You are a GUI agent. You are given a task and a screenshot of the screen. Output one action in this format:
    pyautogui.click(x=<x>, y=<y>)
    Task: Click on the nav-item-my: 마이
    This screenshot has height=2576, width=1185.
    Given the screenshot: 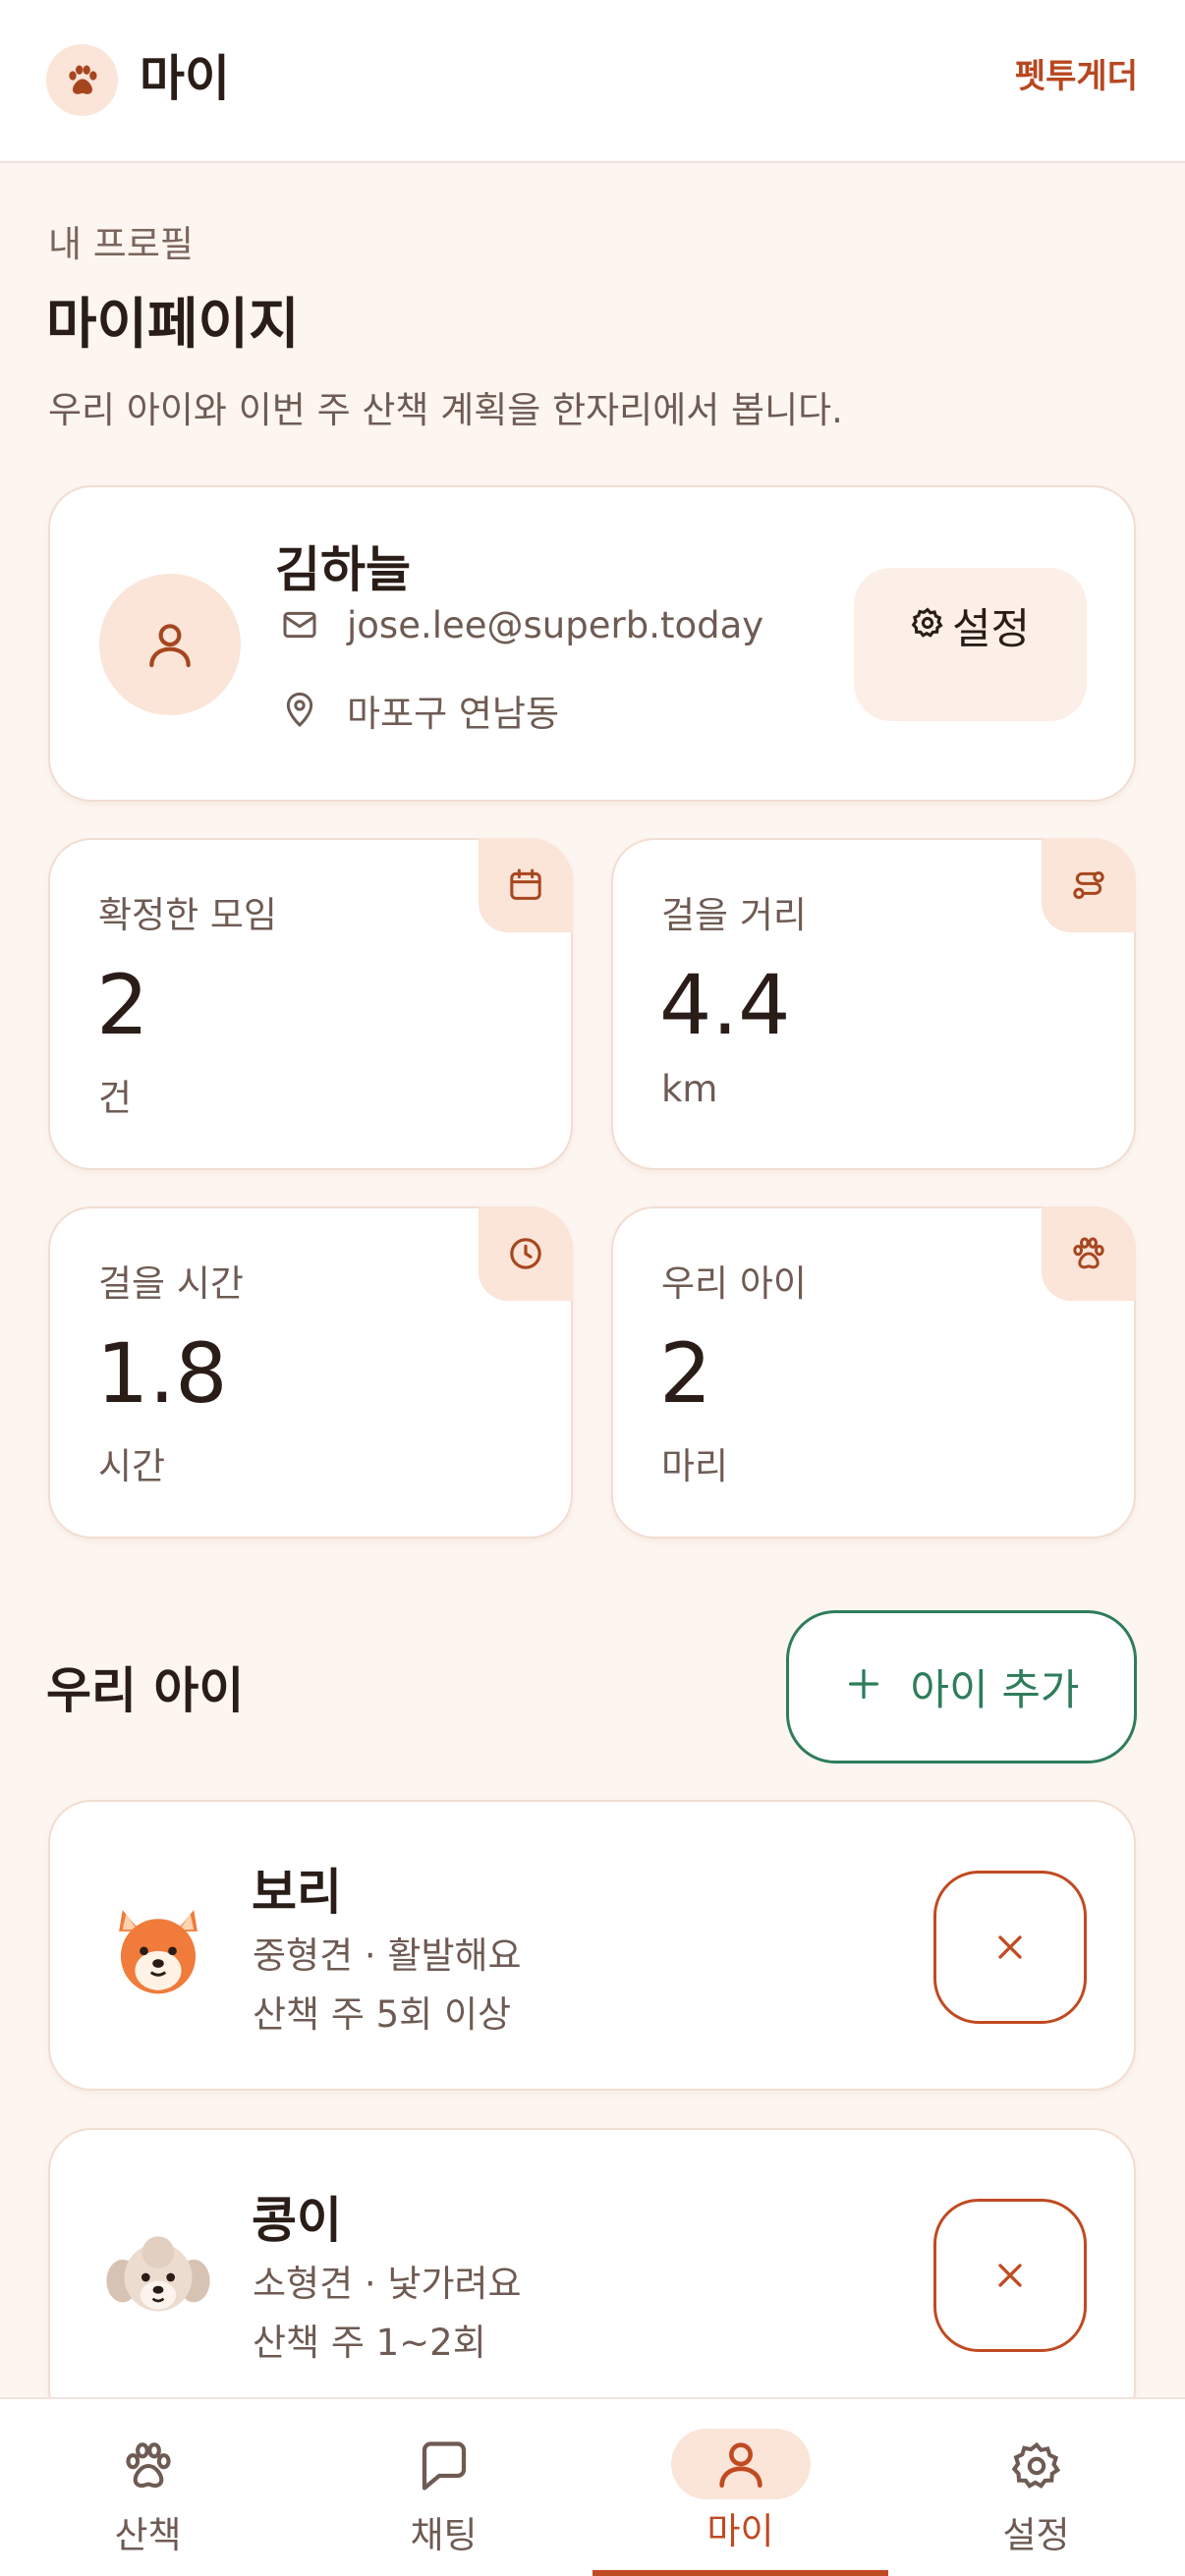 What is the action you would take?
    pyautogui.click(x=740, y=2487)
    